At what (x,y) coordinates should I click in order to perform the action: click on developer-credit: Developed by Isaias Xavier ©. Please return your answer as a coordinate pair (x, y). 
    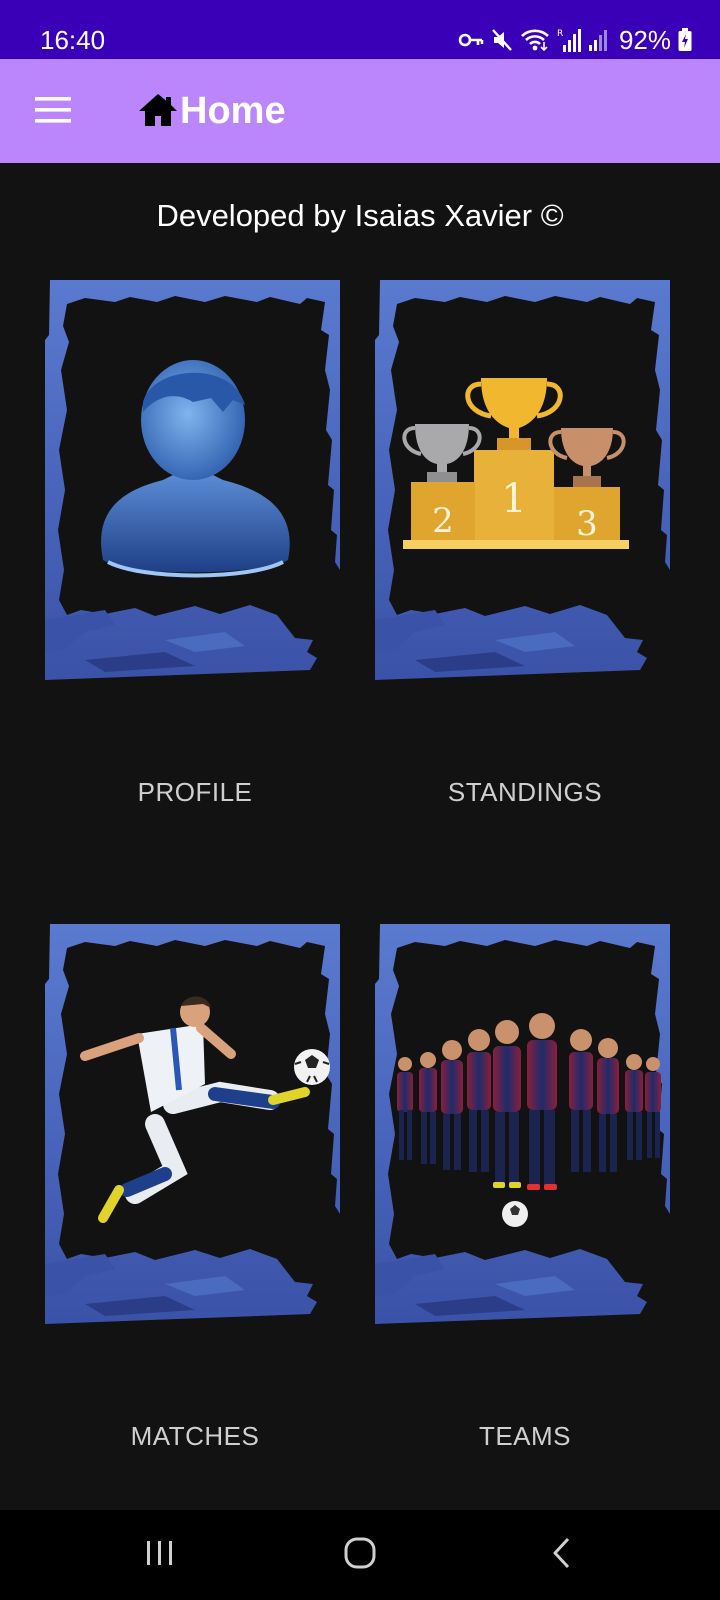
    Looking at the image, I should click on (360, 215).